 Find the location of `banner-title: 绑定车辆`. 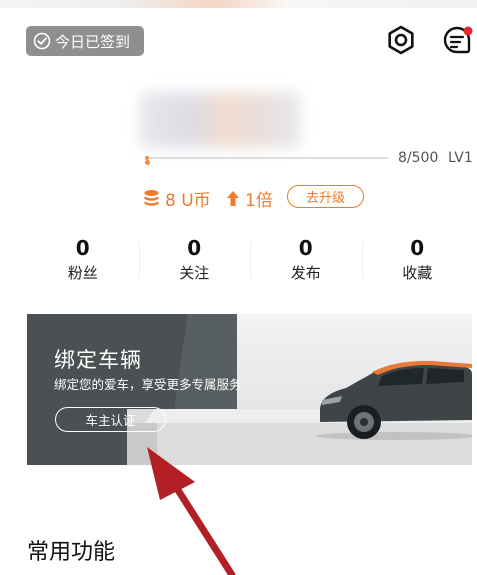

banner-title: 绑定车辆 is located at coordinates (98, 360).